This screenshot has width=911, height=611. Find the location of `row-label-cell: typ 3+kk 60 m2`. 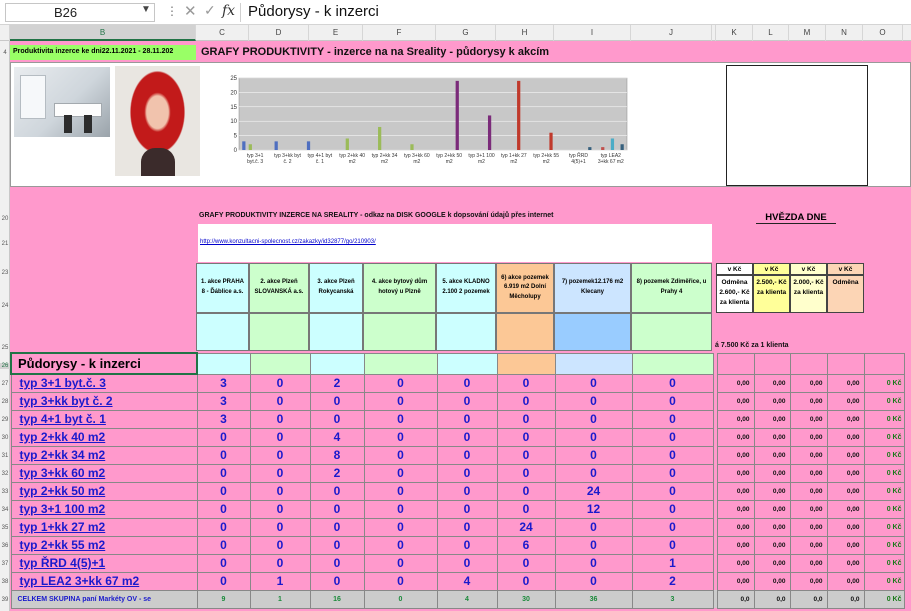

row-label-cell: typ 3+kk 60 m2 is located at coordinates (104, 473).